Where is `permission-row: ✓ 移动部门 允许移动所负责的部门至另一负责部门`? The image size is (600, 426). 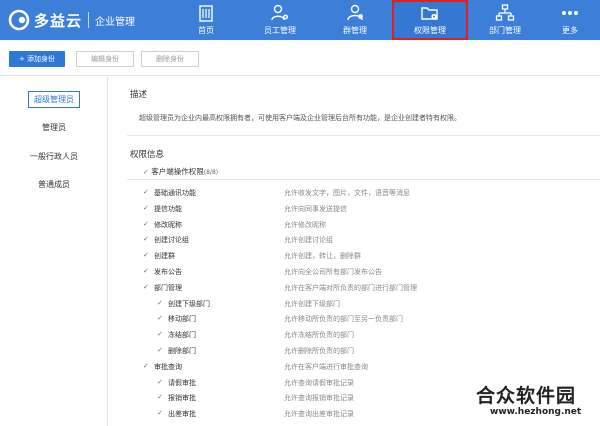
permission-row: ✓ 移动部门 允许移动所负责的部门至另一负责部门 is located at coordinates (354, 320).